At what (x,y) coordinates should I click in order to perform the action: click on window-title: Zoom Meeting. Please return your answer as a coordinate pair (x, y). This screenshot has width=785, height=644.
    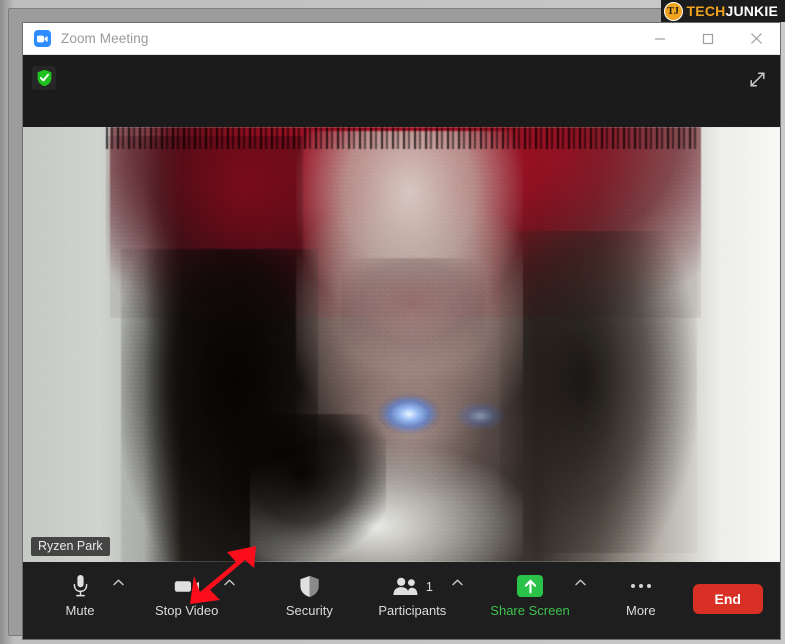
    Looking at the image, I should click on (105, 38).